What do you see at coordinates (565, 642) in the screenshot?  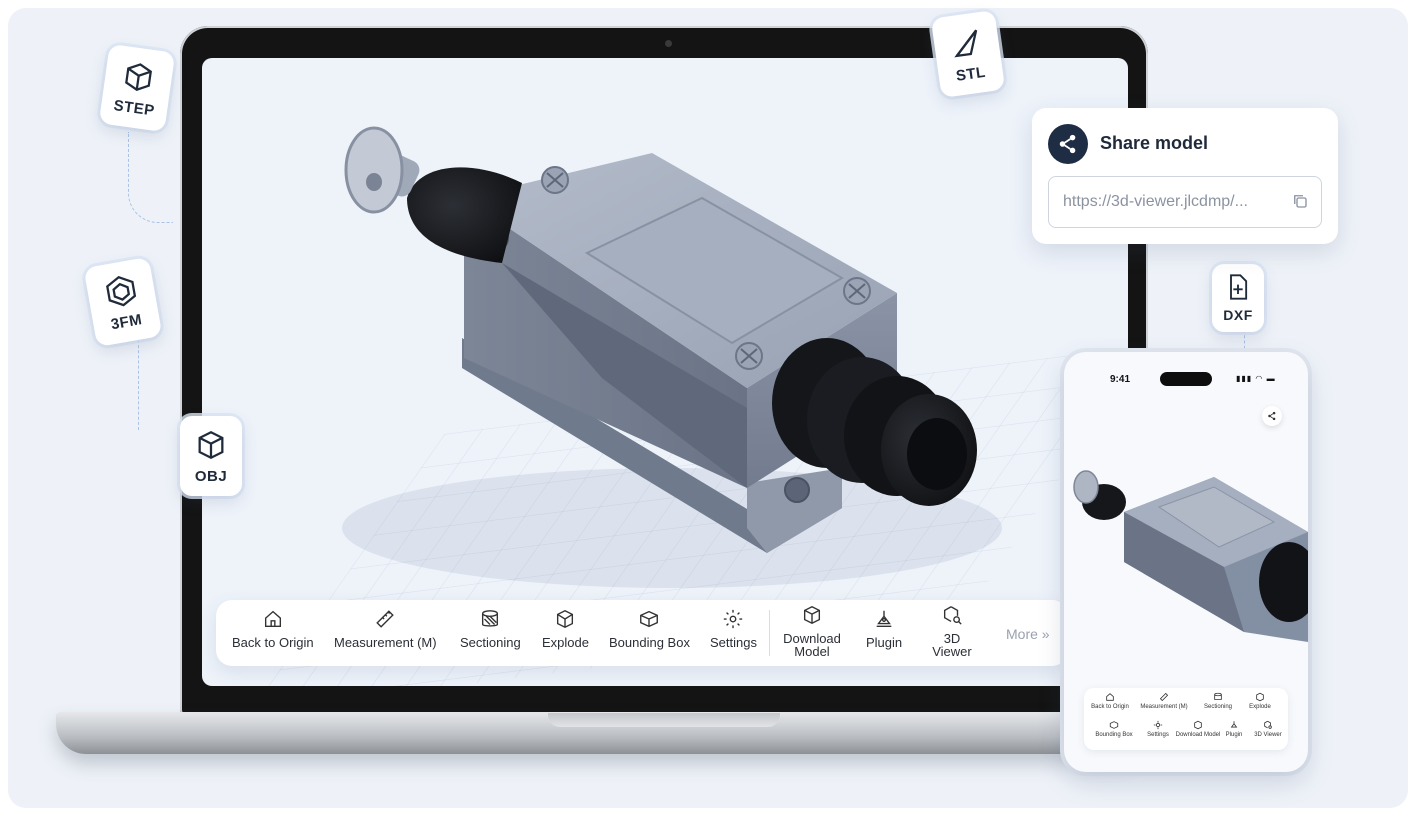 I see `explode-label: Explode` at bounding box center [565, 642].